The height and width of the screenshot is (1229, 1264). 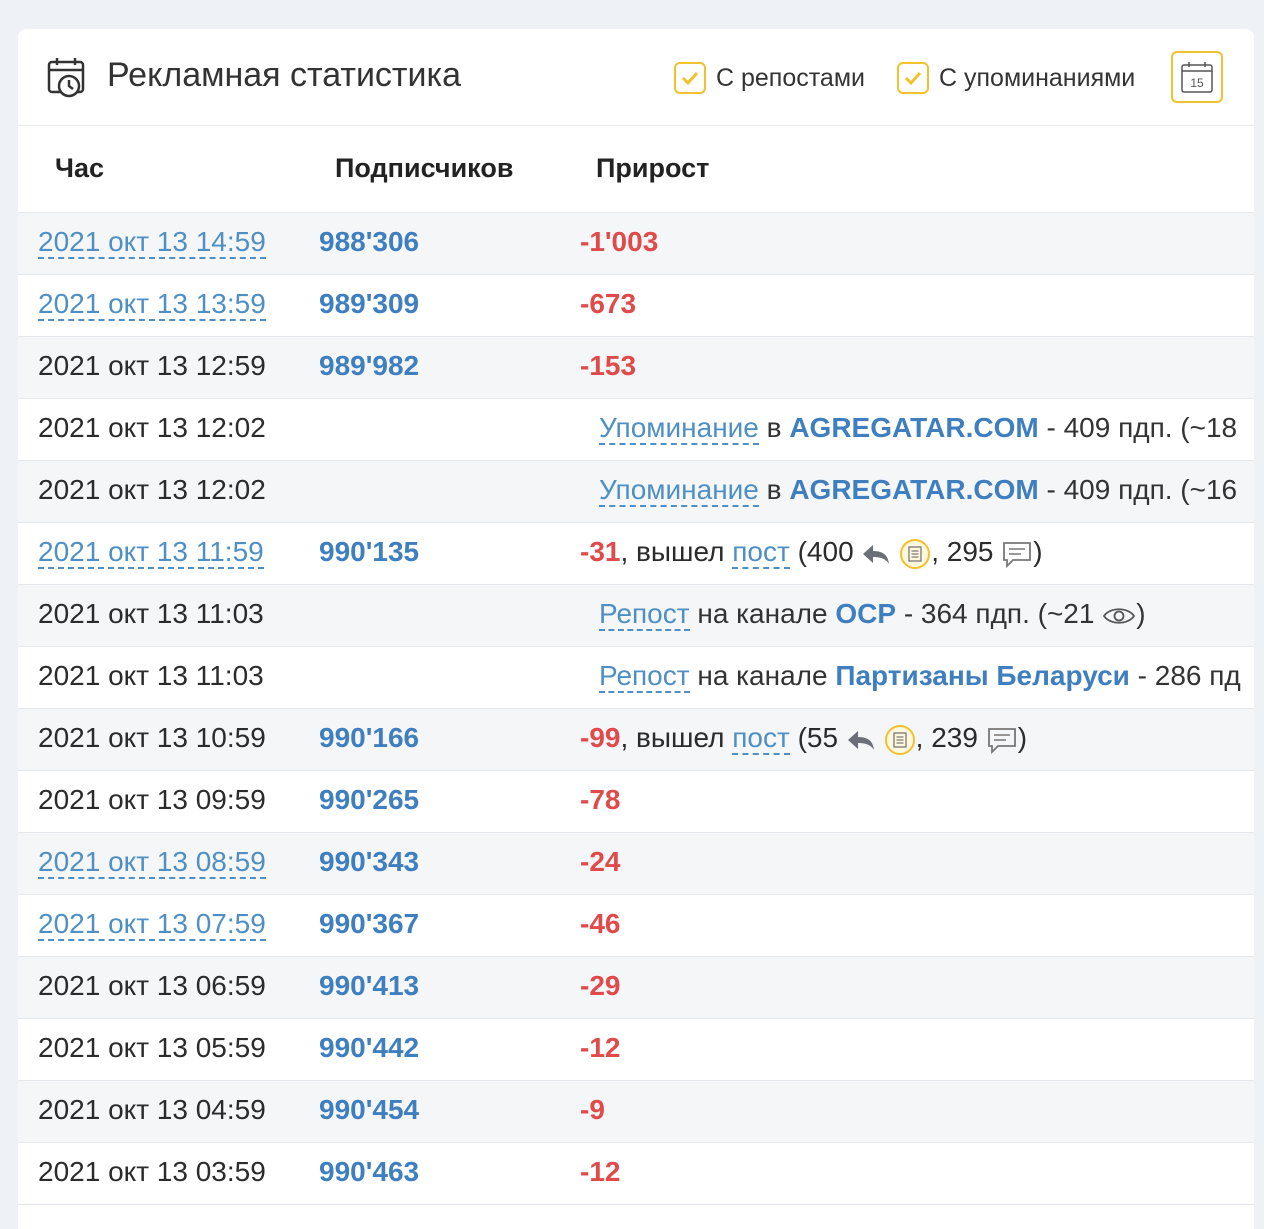 I want to click on row-subscribers: 990'442, so click(x=369, y=1047).